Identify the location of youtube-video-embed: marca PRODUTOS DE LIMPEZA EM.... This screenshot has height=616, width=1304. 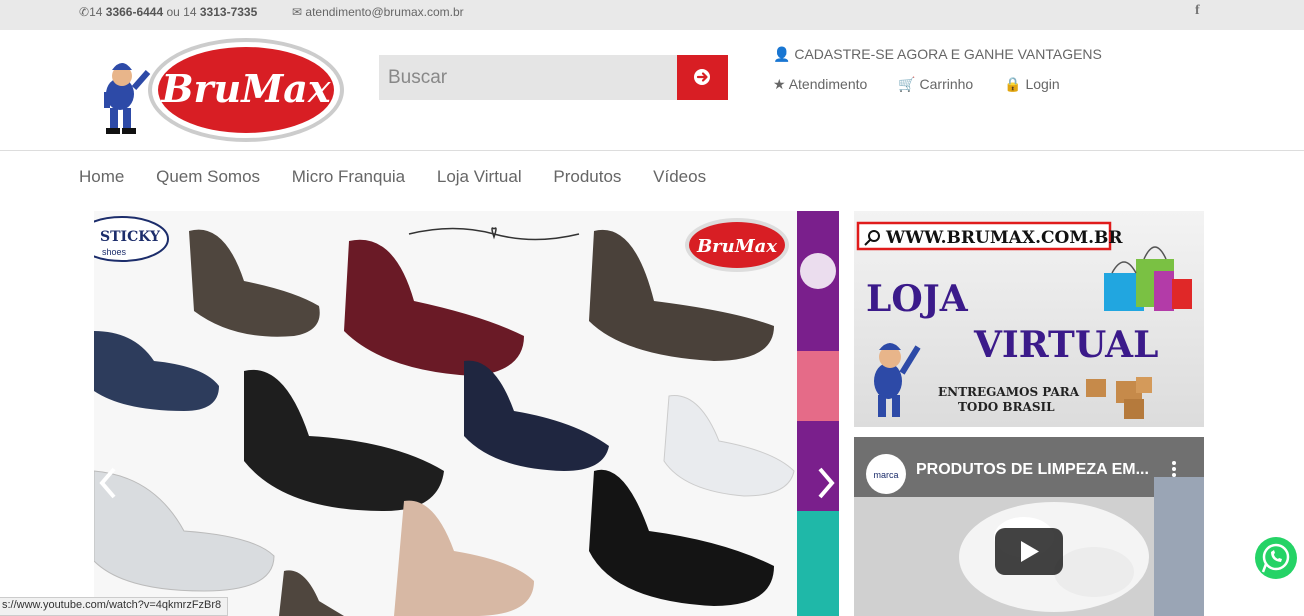
(1029, 526).